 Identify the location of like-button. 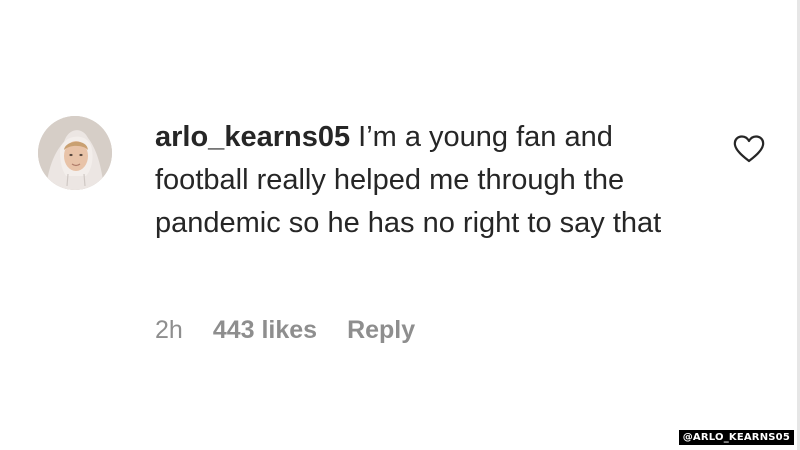
(749, 149).